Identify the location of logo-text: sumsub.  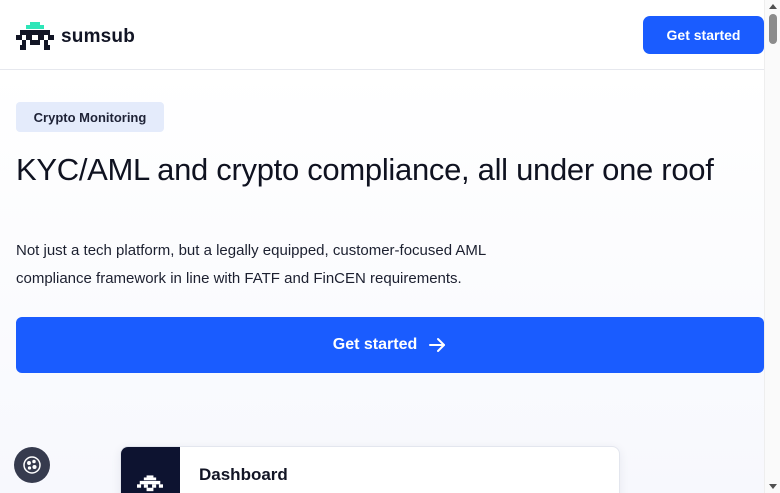
(98, 36).